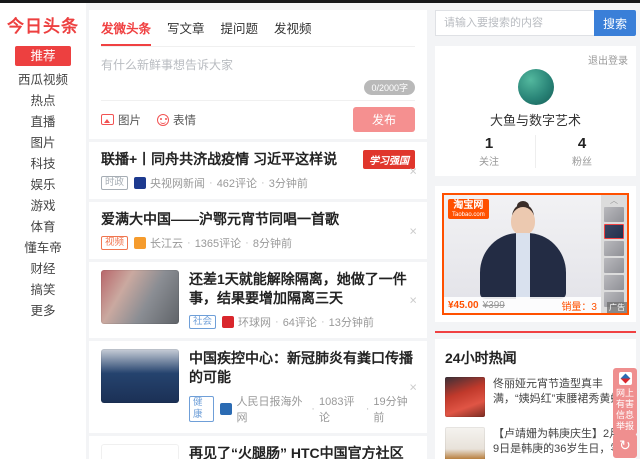 Image resolution: width=640 pixels, height=459 pixels. Describe the element at coordinates (625, 446) in the screenshot. I see `refresh-button: ↻` at that location.